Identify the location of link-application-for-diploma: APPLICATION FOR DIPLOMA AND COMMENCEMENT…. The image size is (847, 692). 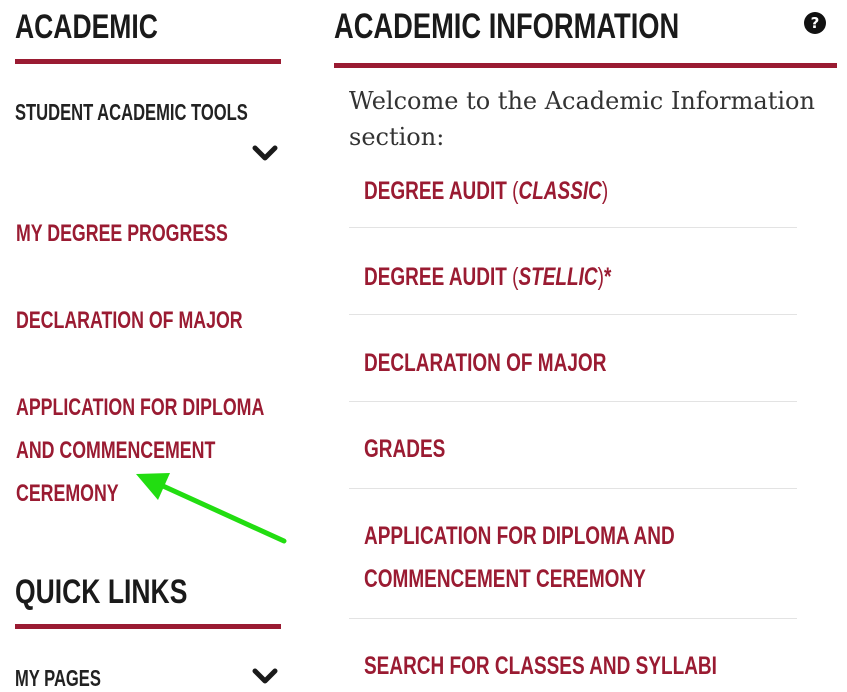
(568, 558).